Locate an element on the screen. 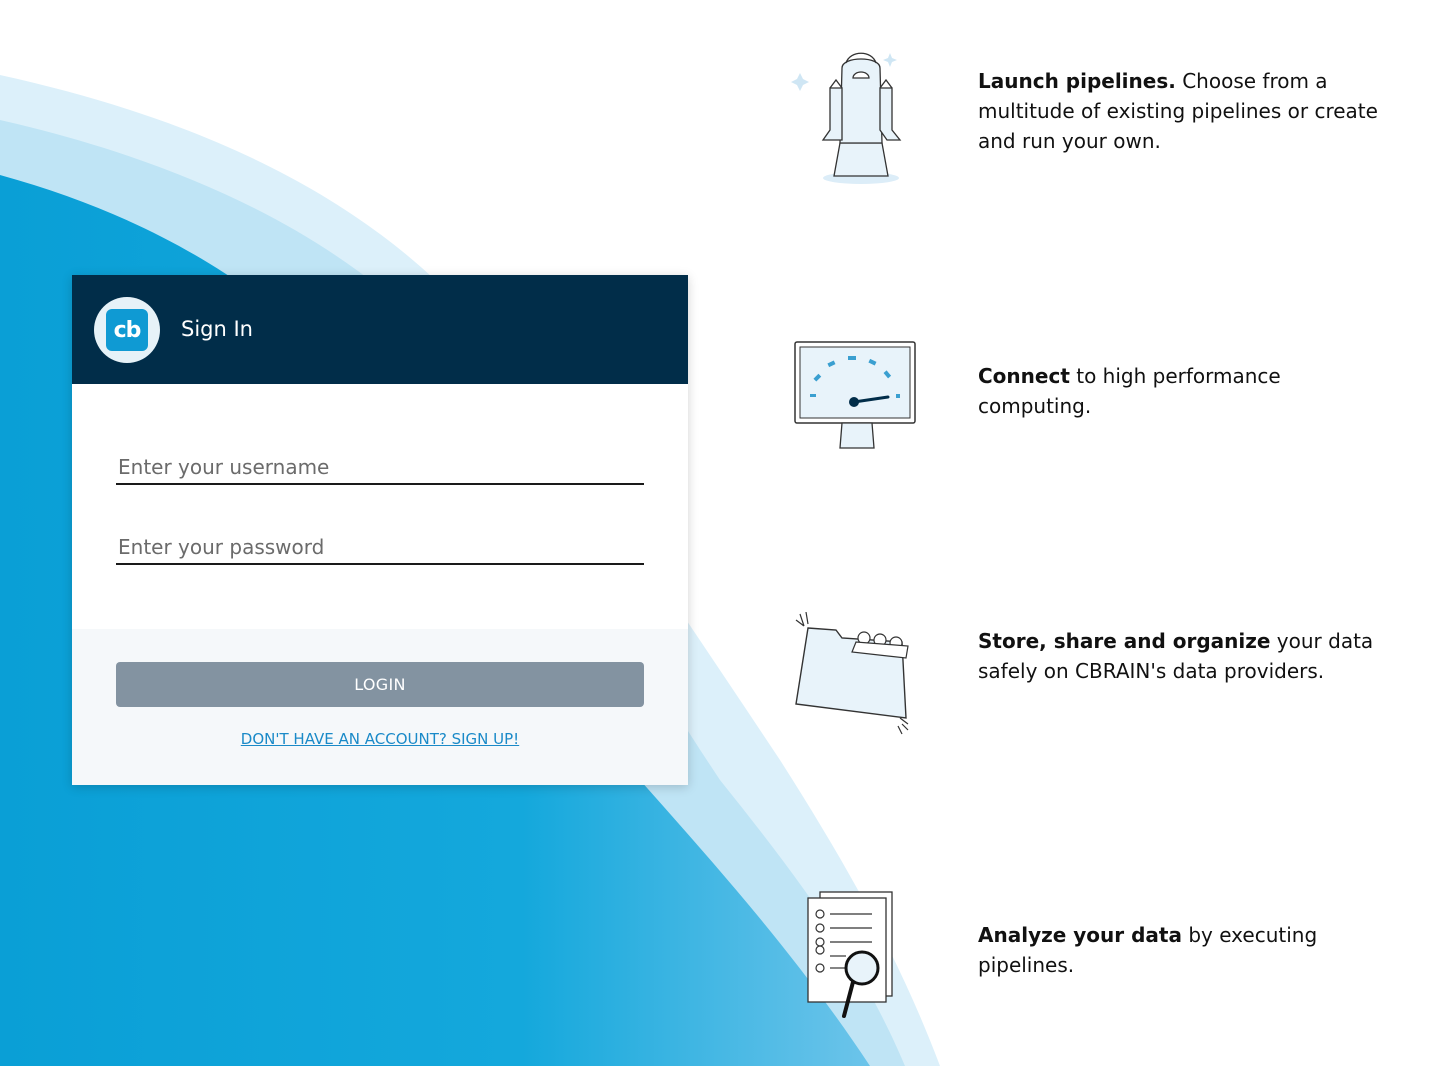 Image resolution: width=1440 pixels, height=1066 pixels. password-input is located at coordinates (380, 548).